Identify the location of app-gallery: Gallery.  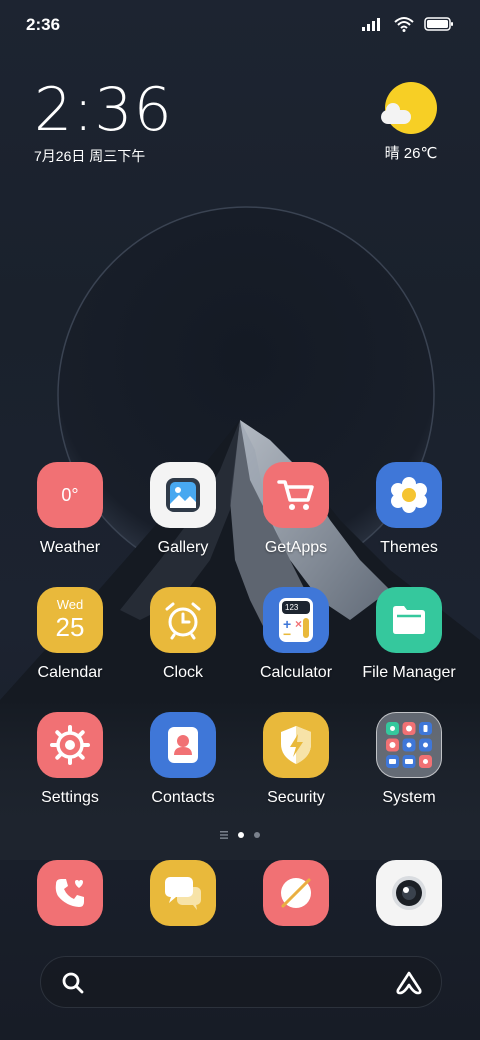
(183, 509).